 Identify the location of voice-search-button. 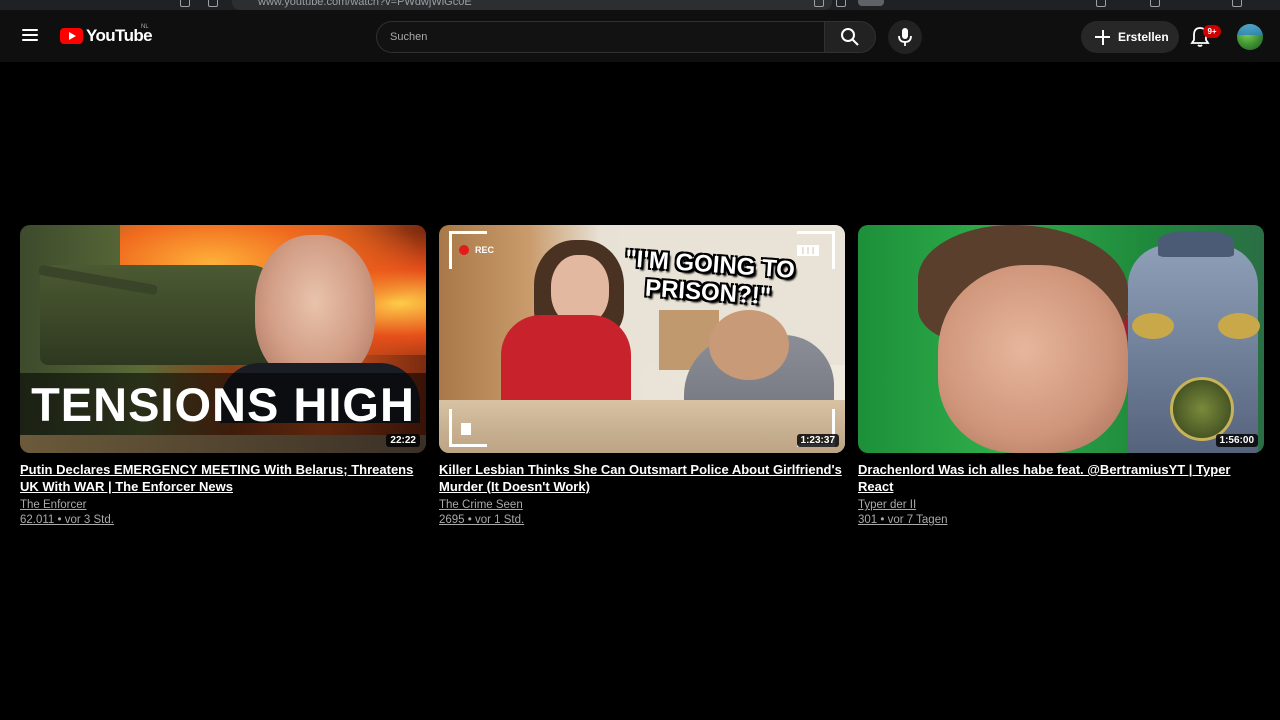
(905, 37).